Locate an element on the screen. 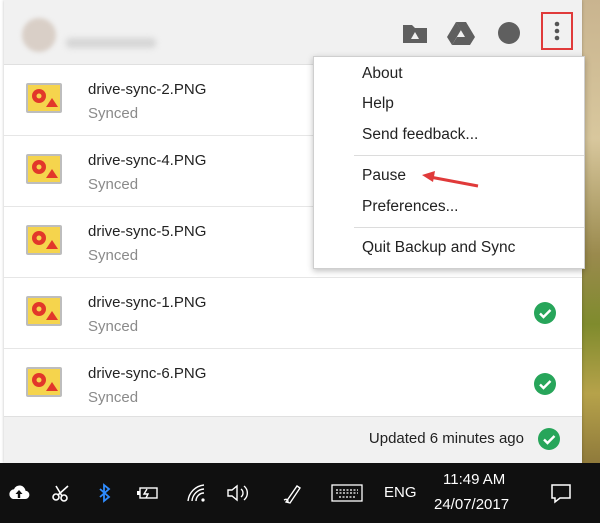 This screenshot has width=600, height=523. file-name: drive-sync-4.PNG is located at coordinates (147, 160).